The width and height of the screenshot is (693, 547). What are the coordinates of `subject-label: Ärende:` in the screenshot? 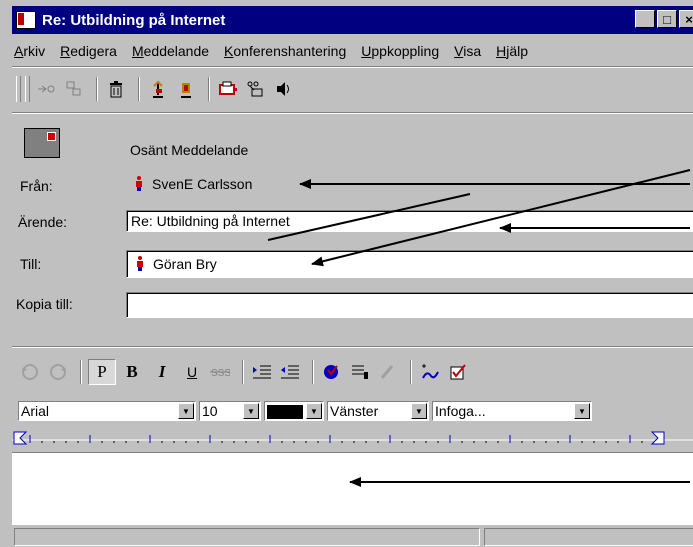 It's located at (43, 222).